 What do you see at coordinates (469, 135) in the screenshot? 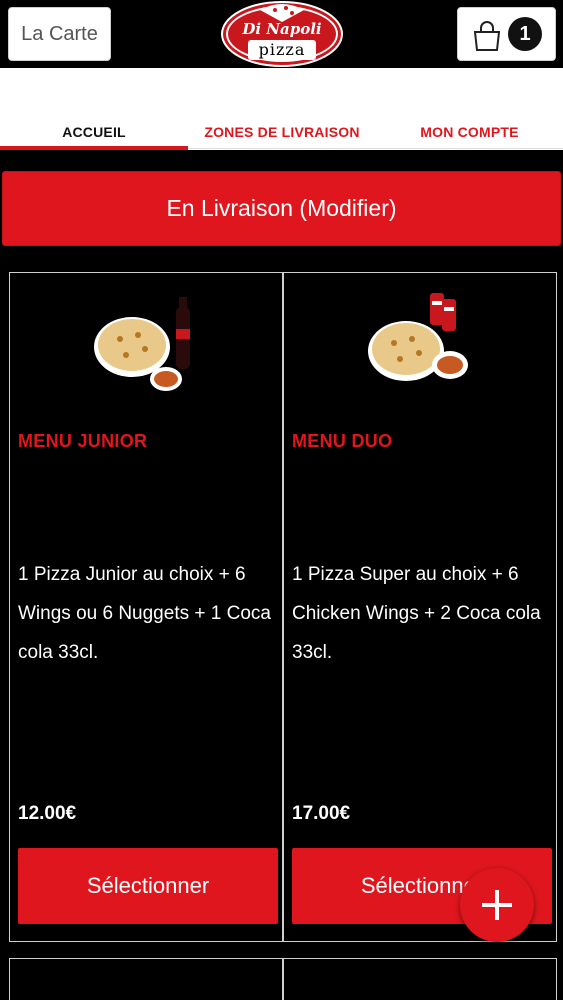
I see `tab-mon-compte: MON COMPTE` at bounding box center [469, 135].